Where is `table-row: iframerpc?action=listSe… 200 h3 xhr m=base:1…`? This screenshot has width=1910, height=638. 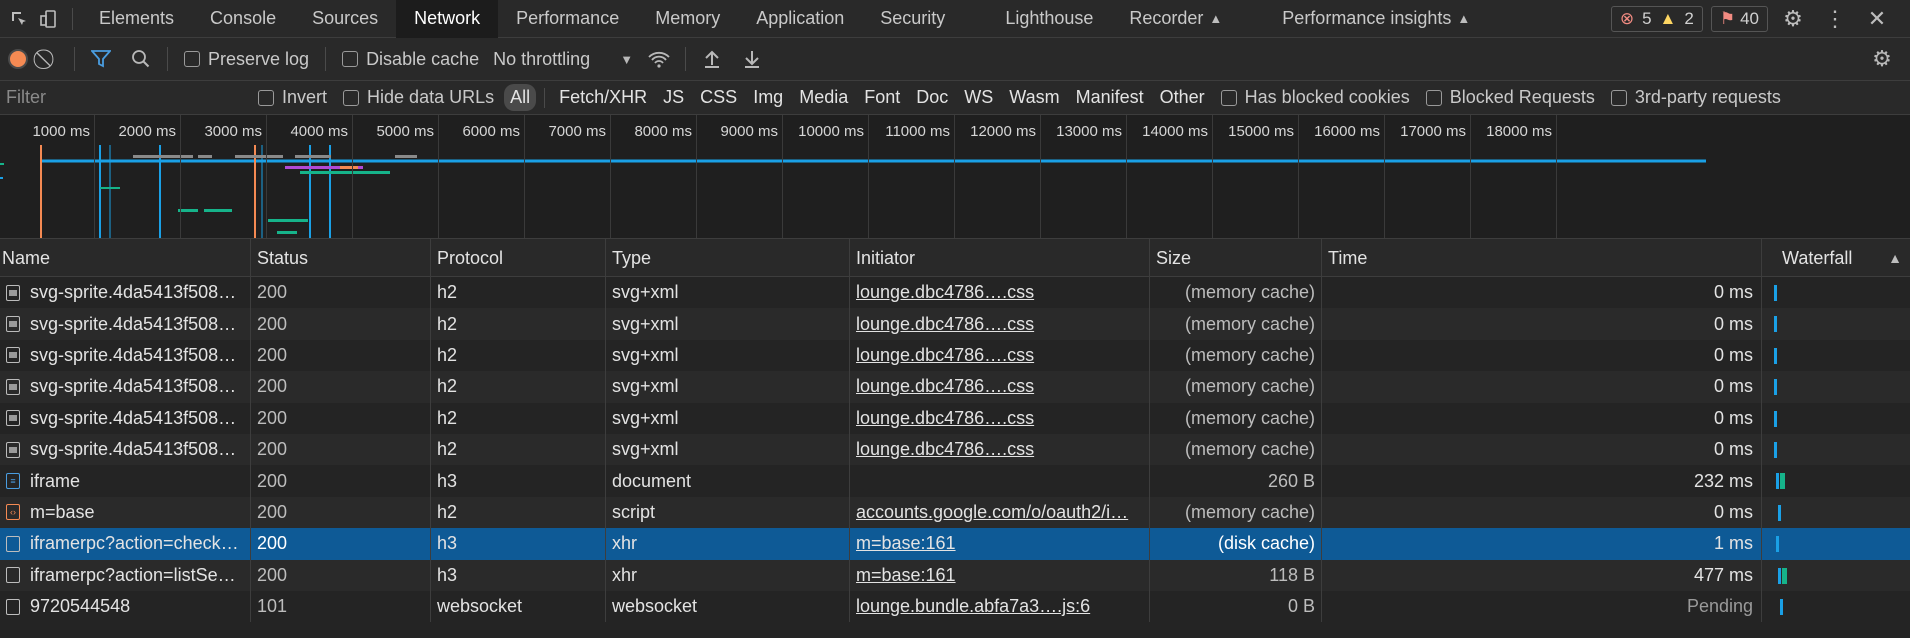 table-row: iframerpc?action=listSe… 200 h3 xhr m=base:1… is located at coordinates (955, 575).